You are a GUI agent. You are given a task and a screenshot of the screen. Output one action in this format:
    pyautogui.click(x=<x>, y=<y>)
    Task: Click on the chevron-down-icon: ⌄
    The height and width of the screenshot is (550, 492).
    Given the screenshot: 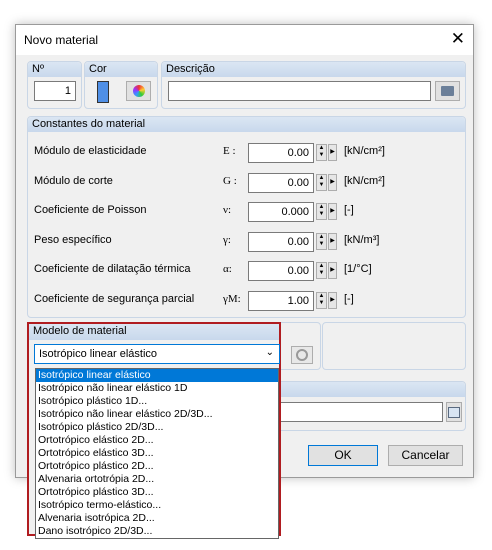 What is the action you would take?
    pyautogui.click(x=269, y=352)
    